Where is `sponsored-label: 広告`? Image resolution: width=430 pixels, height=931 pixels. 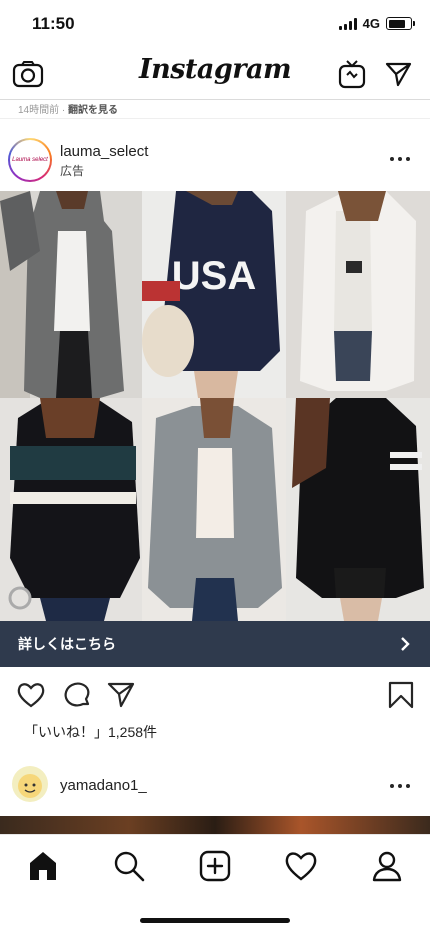
sponsored-label: 広告 is located at coordinates (72, 171).